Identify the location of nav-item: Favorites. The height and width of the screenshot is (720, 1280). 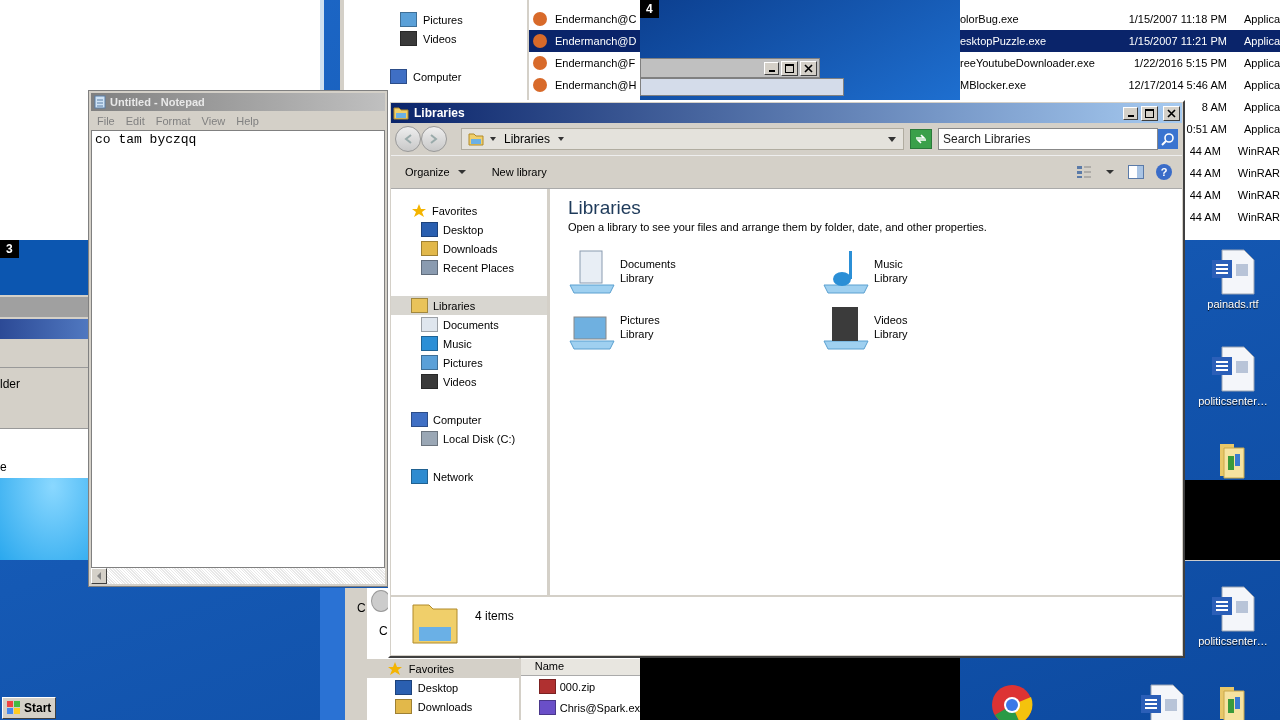
(469, 210).